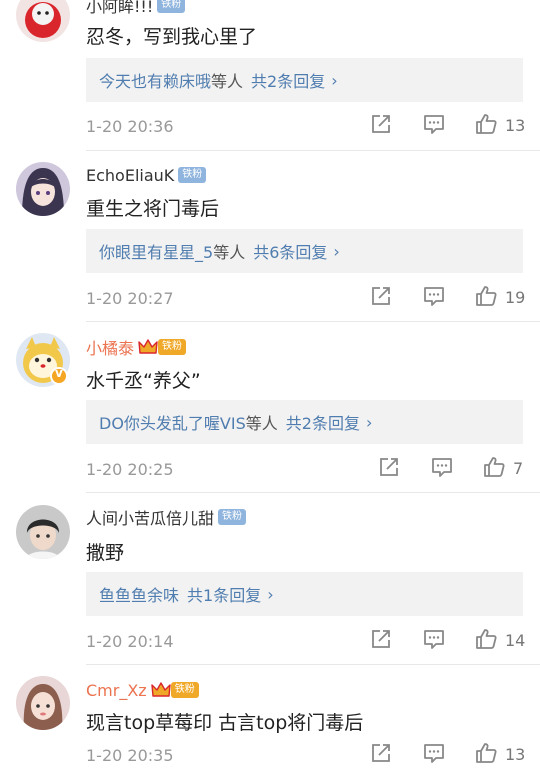  Describe the element at coordinates (105, 553) in the screenshot. I see `comment-text: 撒野` at that location.